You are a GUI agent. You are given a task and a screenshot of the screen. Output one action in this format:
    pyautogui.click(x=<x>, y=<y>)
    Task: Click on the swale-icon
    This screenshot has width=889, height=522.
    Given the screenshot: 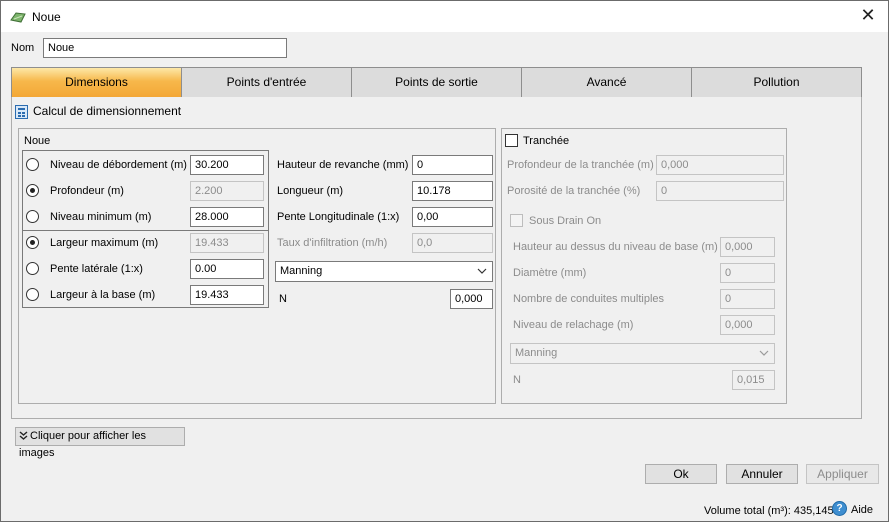 What is the action you would take?
    pyautogui.click(x=18, y=17)
    